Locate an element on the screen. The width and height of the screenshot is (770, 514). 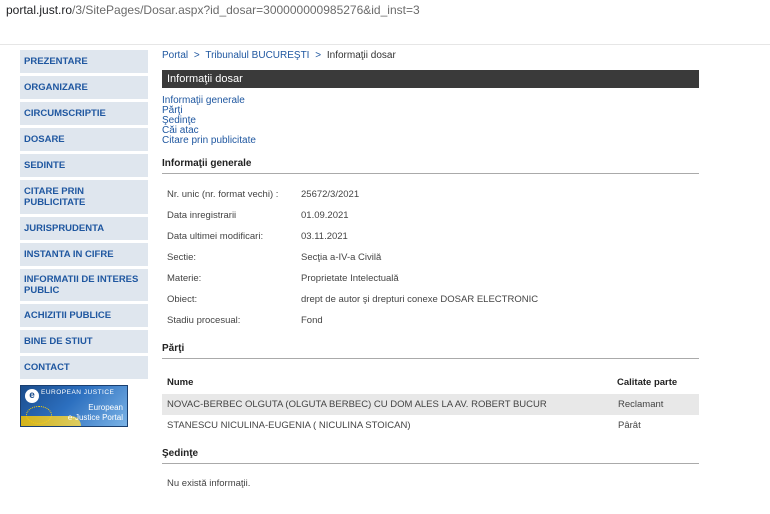
info-row: Data inregistrarii 01.09.2021 is located at coordinates (430, 215).